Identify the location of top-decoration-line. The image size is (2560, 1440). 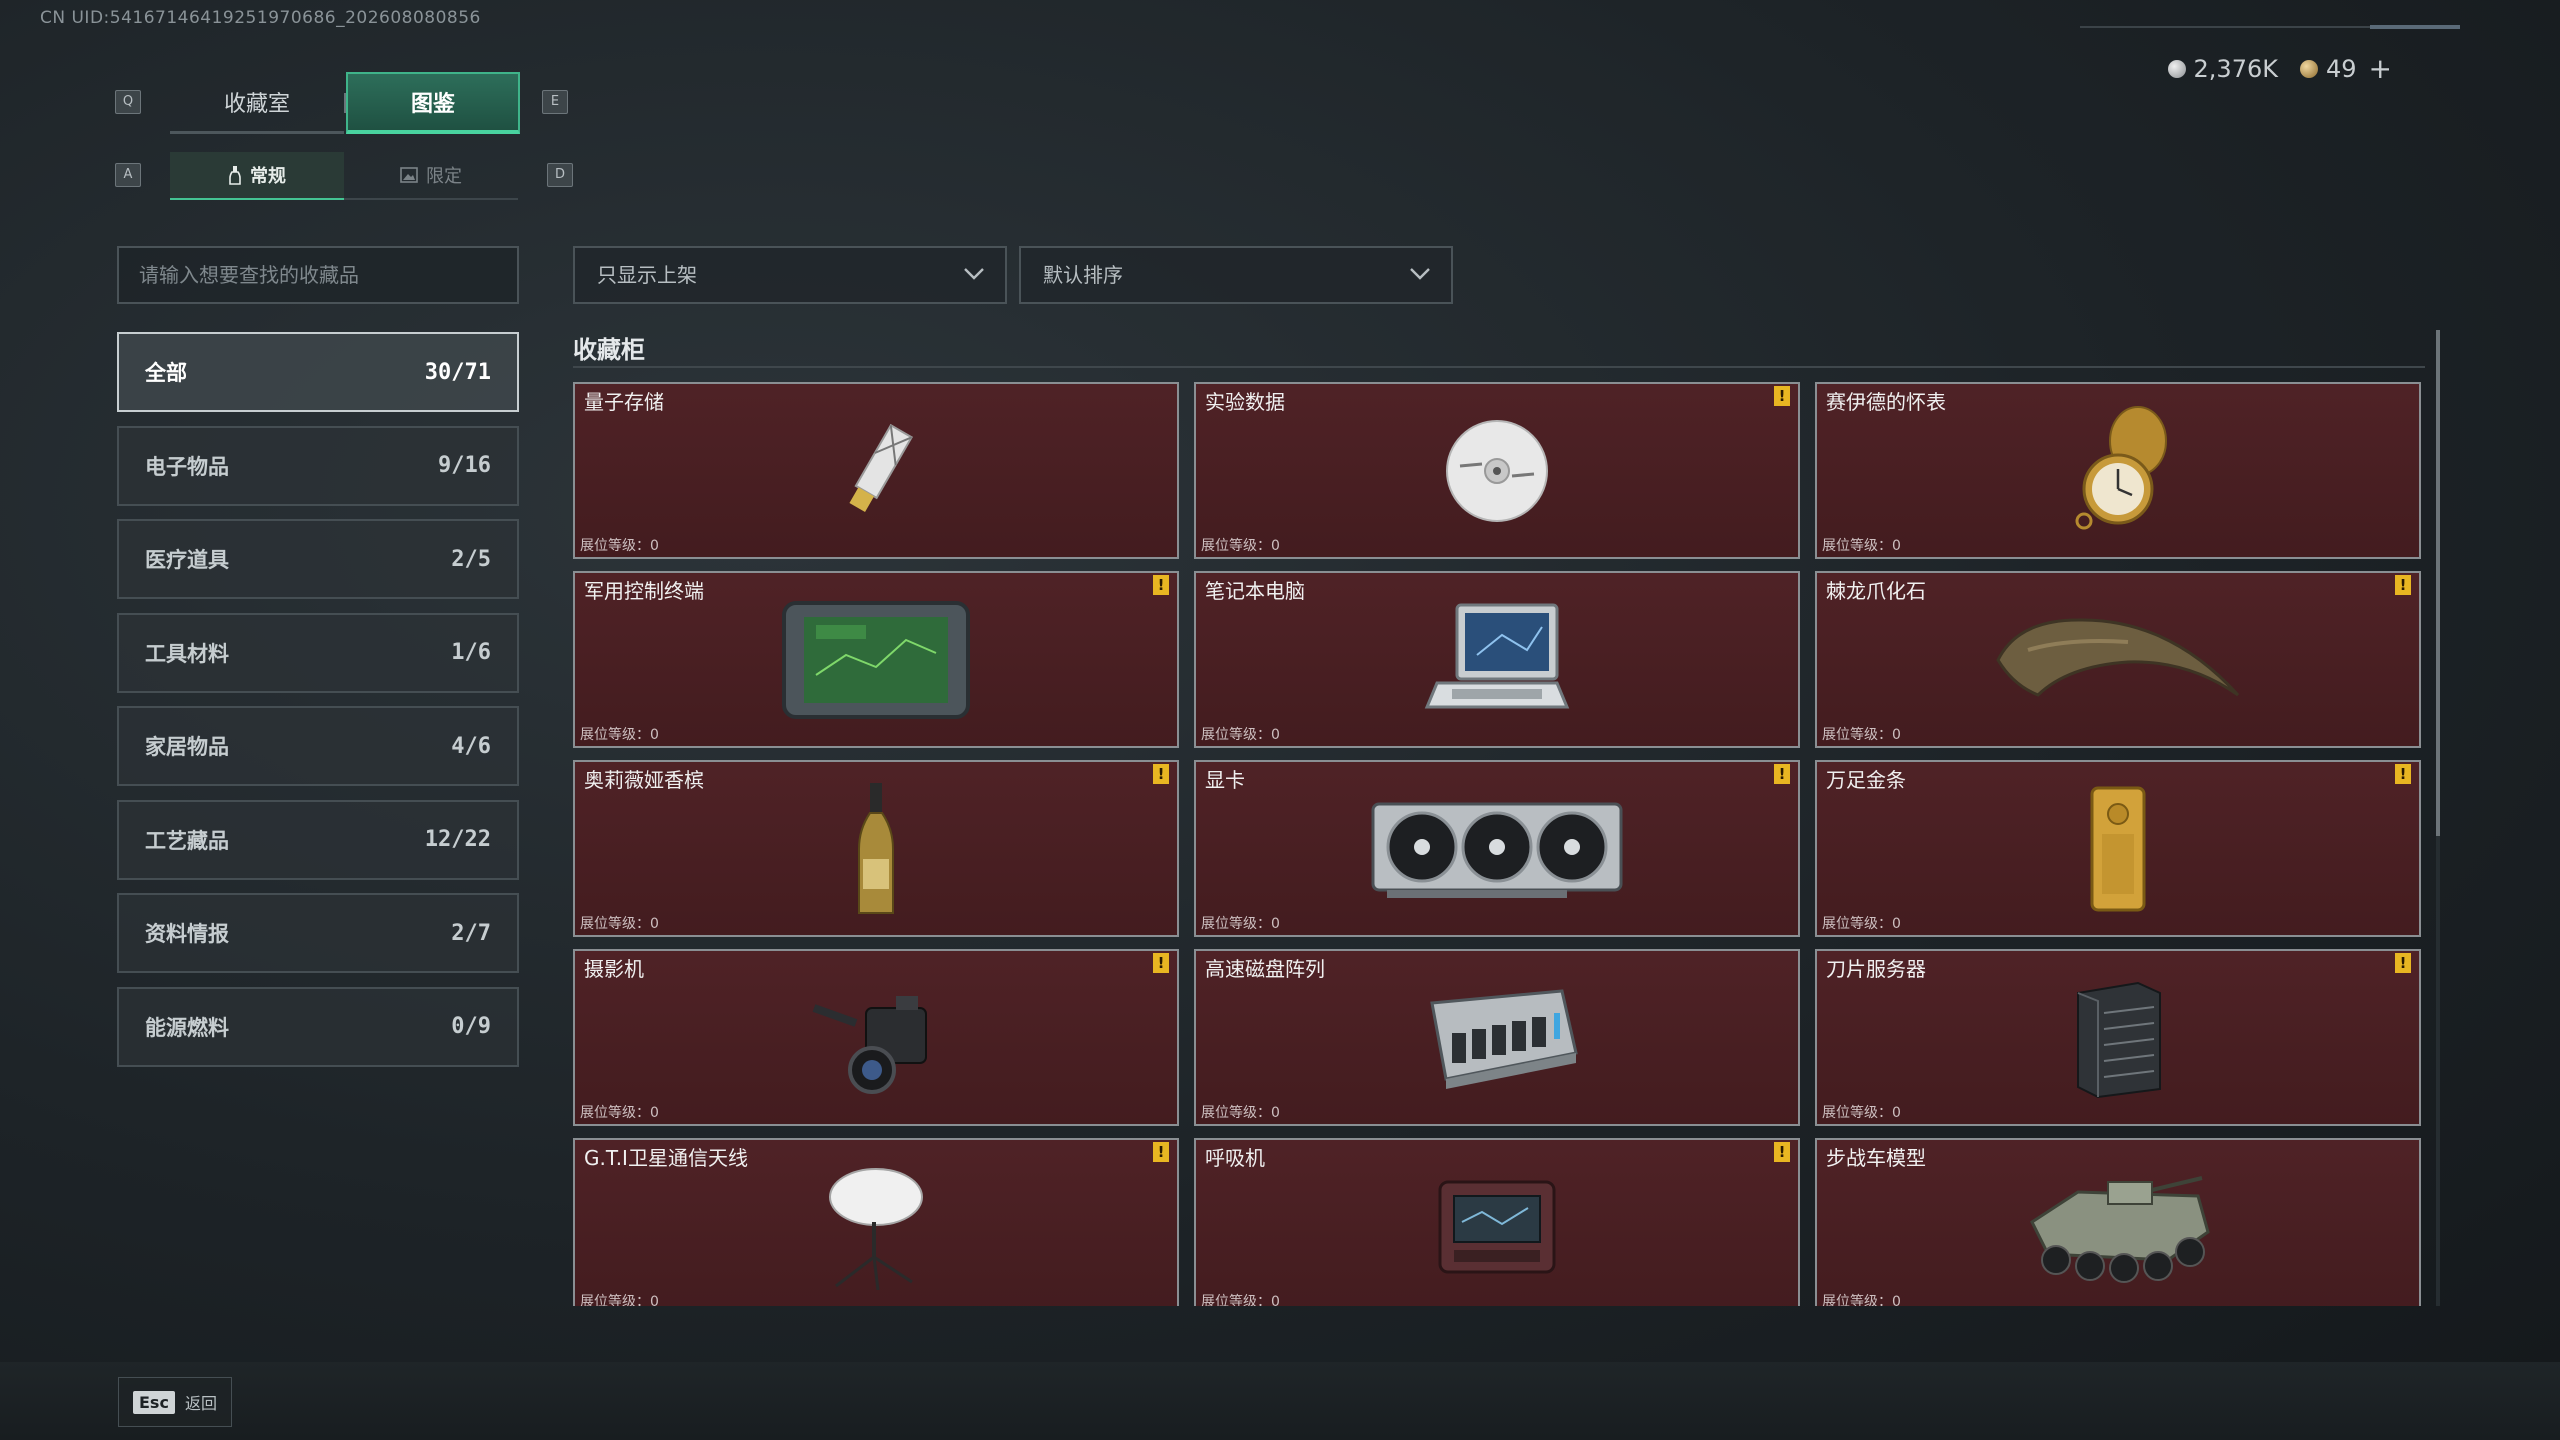
(2270, 27).